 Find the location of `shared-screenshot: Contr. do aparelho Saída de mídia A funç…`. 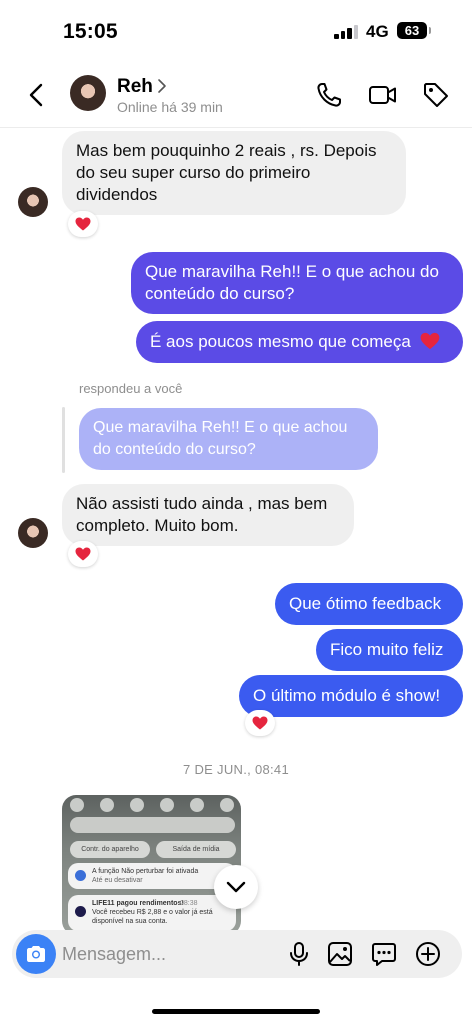

shared-screenshot: Contr. do aparelho Saída de mídia A funç… is located at coordinates (151, 865).